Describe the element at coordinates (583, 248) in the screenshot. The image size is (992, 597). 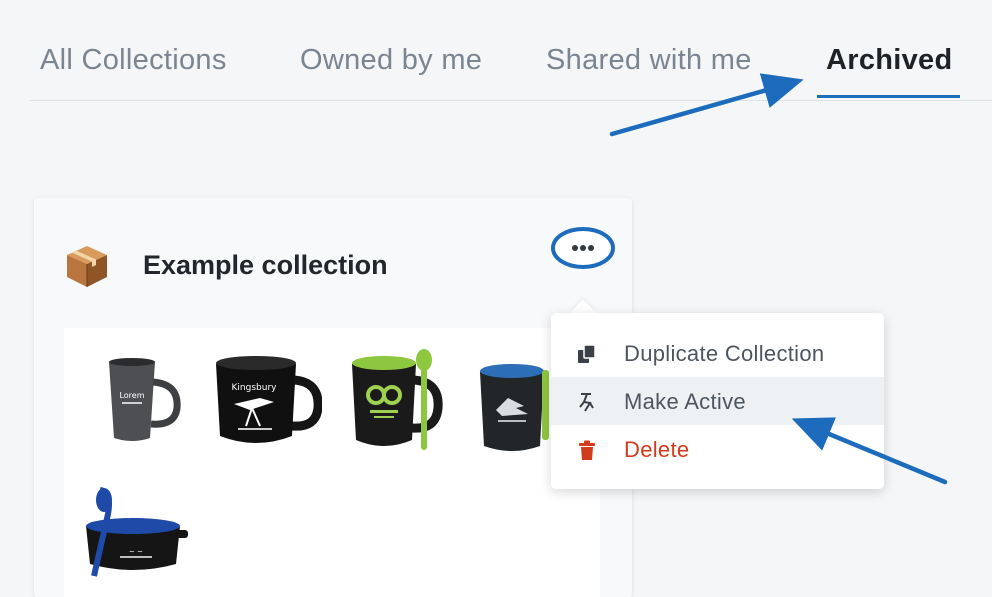
I see `more-options-icon` at that location.